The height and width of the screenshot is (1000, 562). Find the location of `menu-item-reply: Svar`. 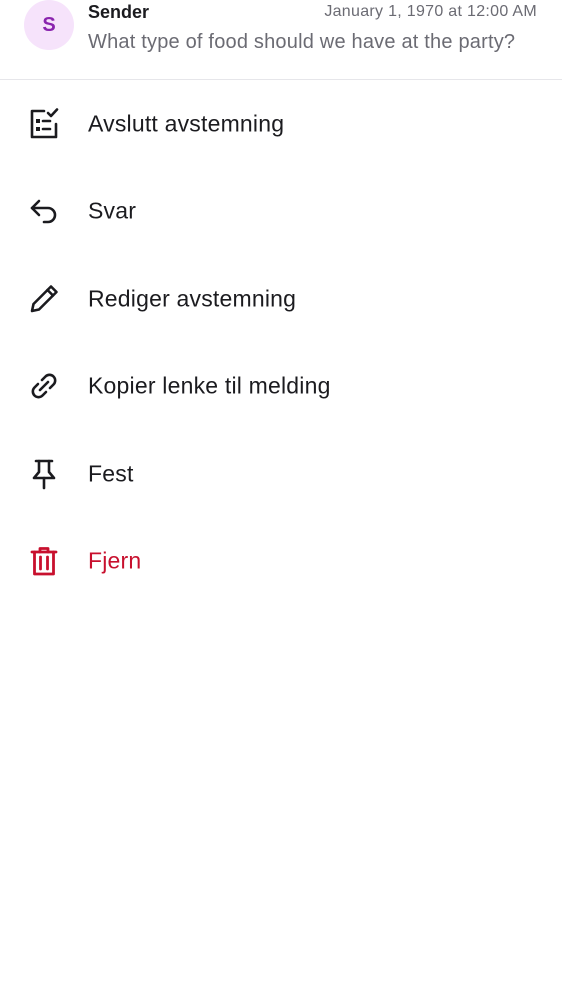

menu-item-reply: Svar is located at coordinates (281, 212).